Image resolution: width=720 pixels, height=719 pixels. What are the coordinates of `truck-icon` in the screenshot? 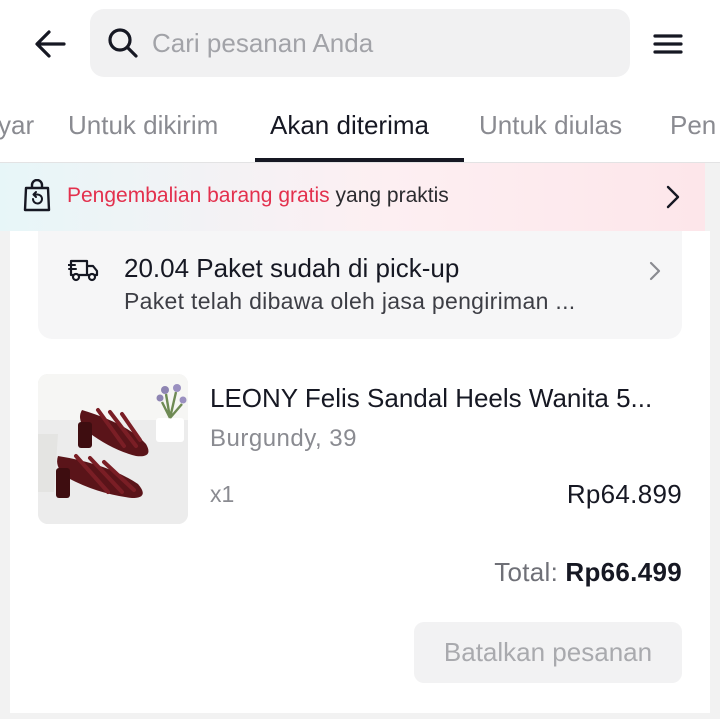 It's located at (83, 270).